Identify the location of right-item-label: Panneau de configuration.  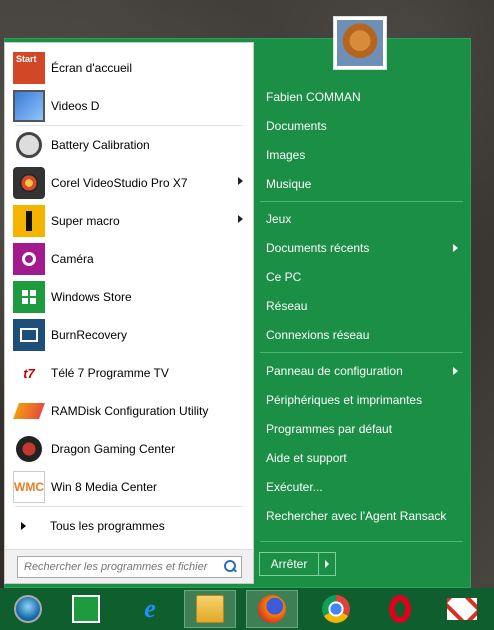
(334, 371).